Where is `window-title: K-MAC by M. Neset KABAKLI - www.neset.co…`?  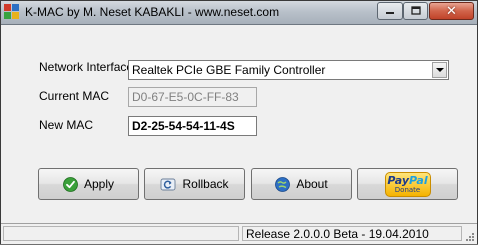 window-title: K-MAC by M. Neset KABAKLI - www.neset.co… is located at coordinates (152, 12).